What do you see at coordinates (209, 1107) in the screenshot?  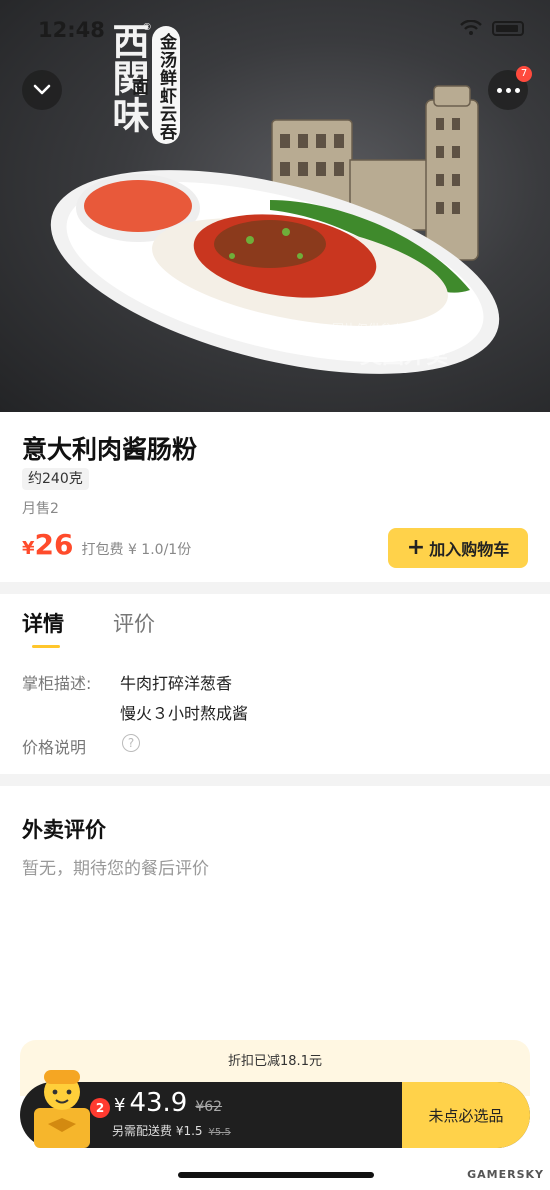 I see `original-total-price: ¥62` at bounding box center [209, 1107].